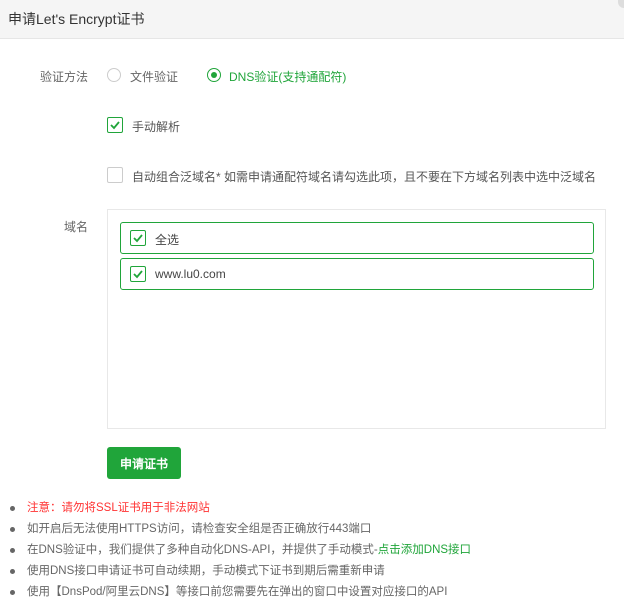 The height and width of the screenshot is (616, 624). What do you see at coordinates (202, 550) in the screenshot?
I see `note-text: 在DNS验证中，我们提供了多种自动化DNS-API，并提供了手动模式-` at bounding box center [202, 550].